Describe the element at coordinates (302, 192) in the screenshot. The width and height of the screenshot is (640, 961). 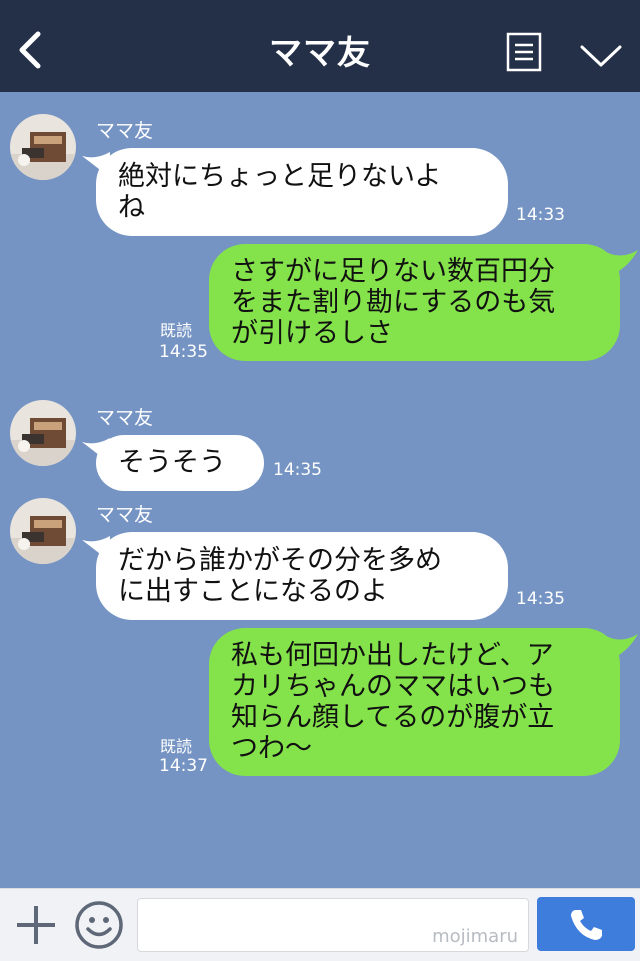
I see `incoming-message: 絶対にちょっと足りないよ ね` at that location.